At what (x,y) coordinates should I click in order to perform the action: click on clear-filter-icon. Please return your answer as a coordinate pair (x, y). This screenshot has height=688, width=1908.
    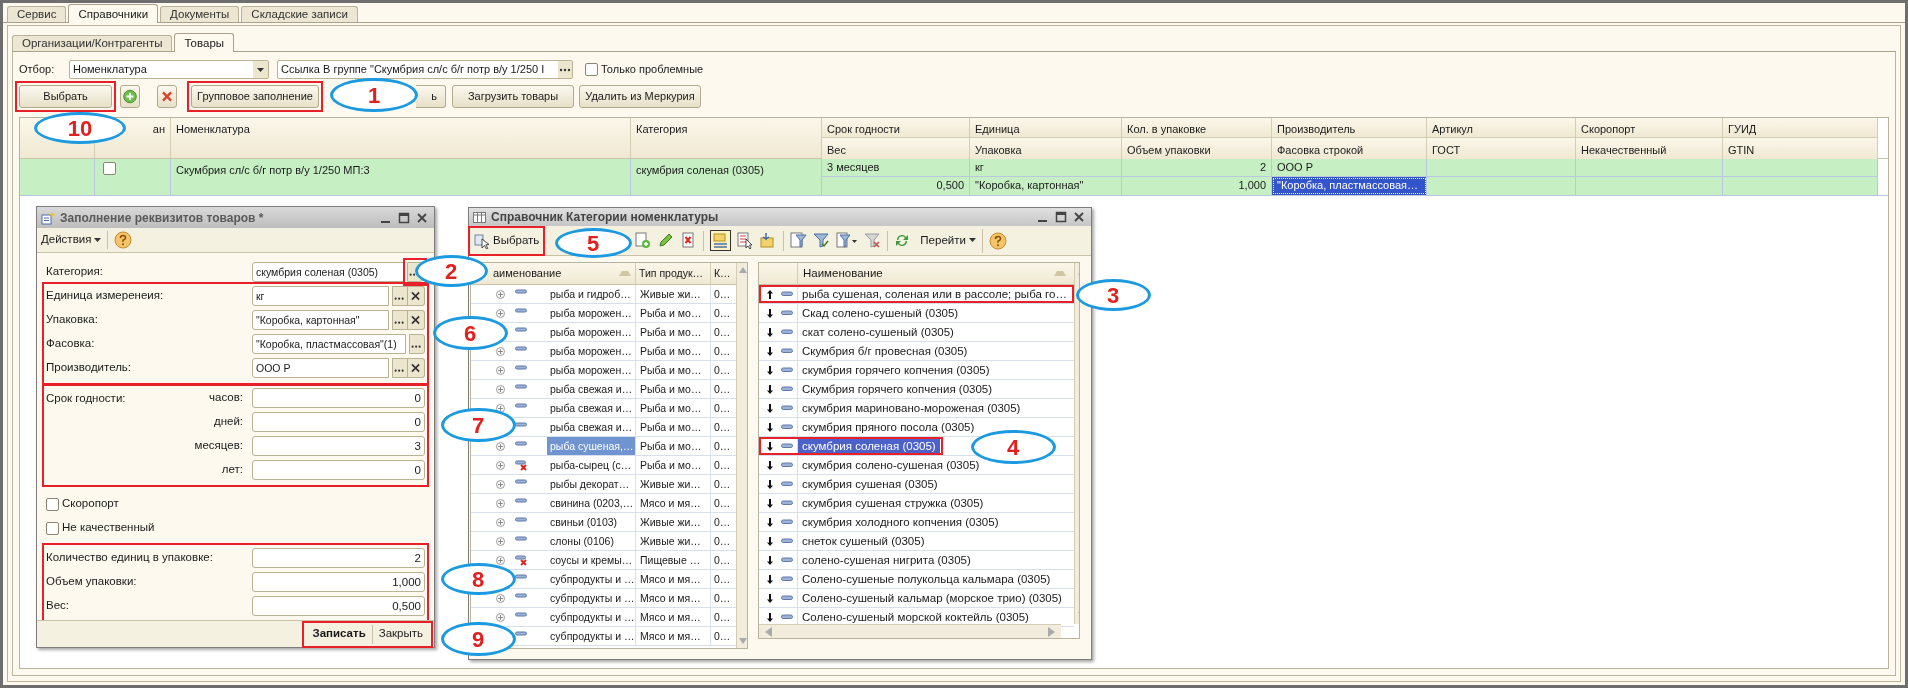
    Looking at the image, I should click on (873, 240).